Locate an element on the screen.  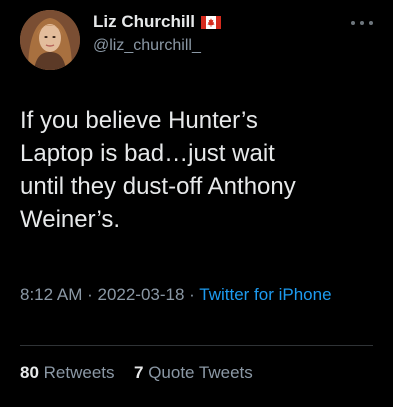
quote-tweets-stat: 7 Quote Tweets is located at coordinates (191, 372).